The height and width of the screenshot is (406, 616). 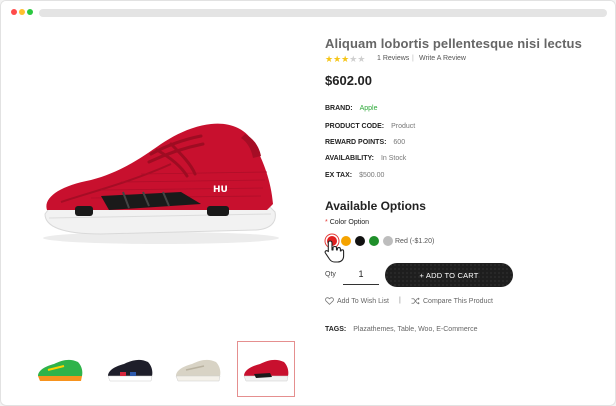 I want to click on compare-label: Compare This Product, so click(x=458, y=301).